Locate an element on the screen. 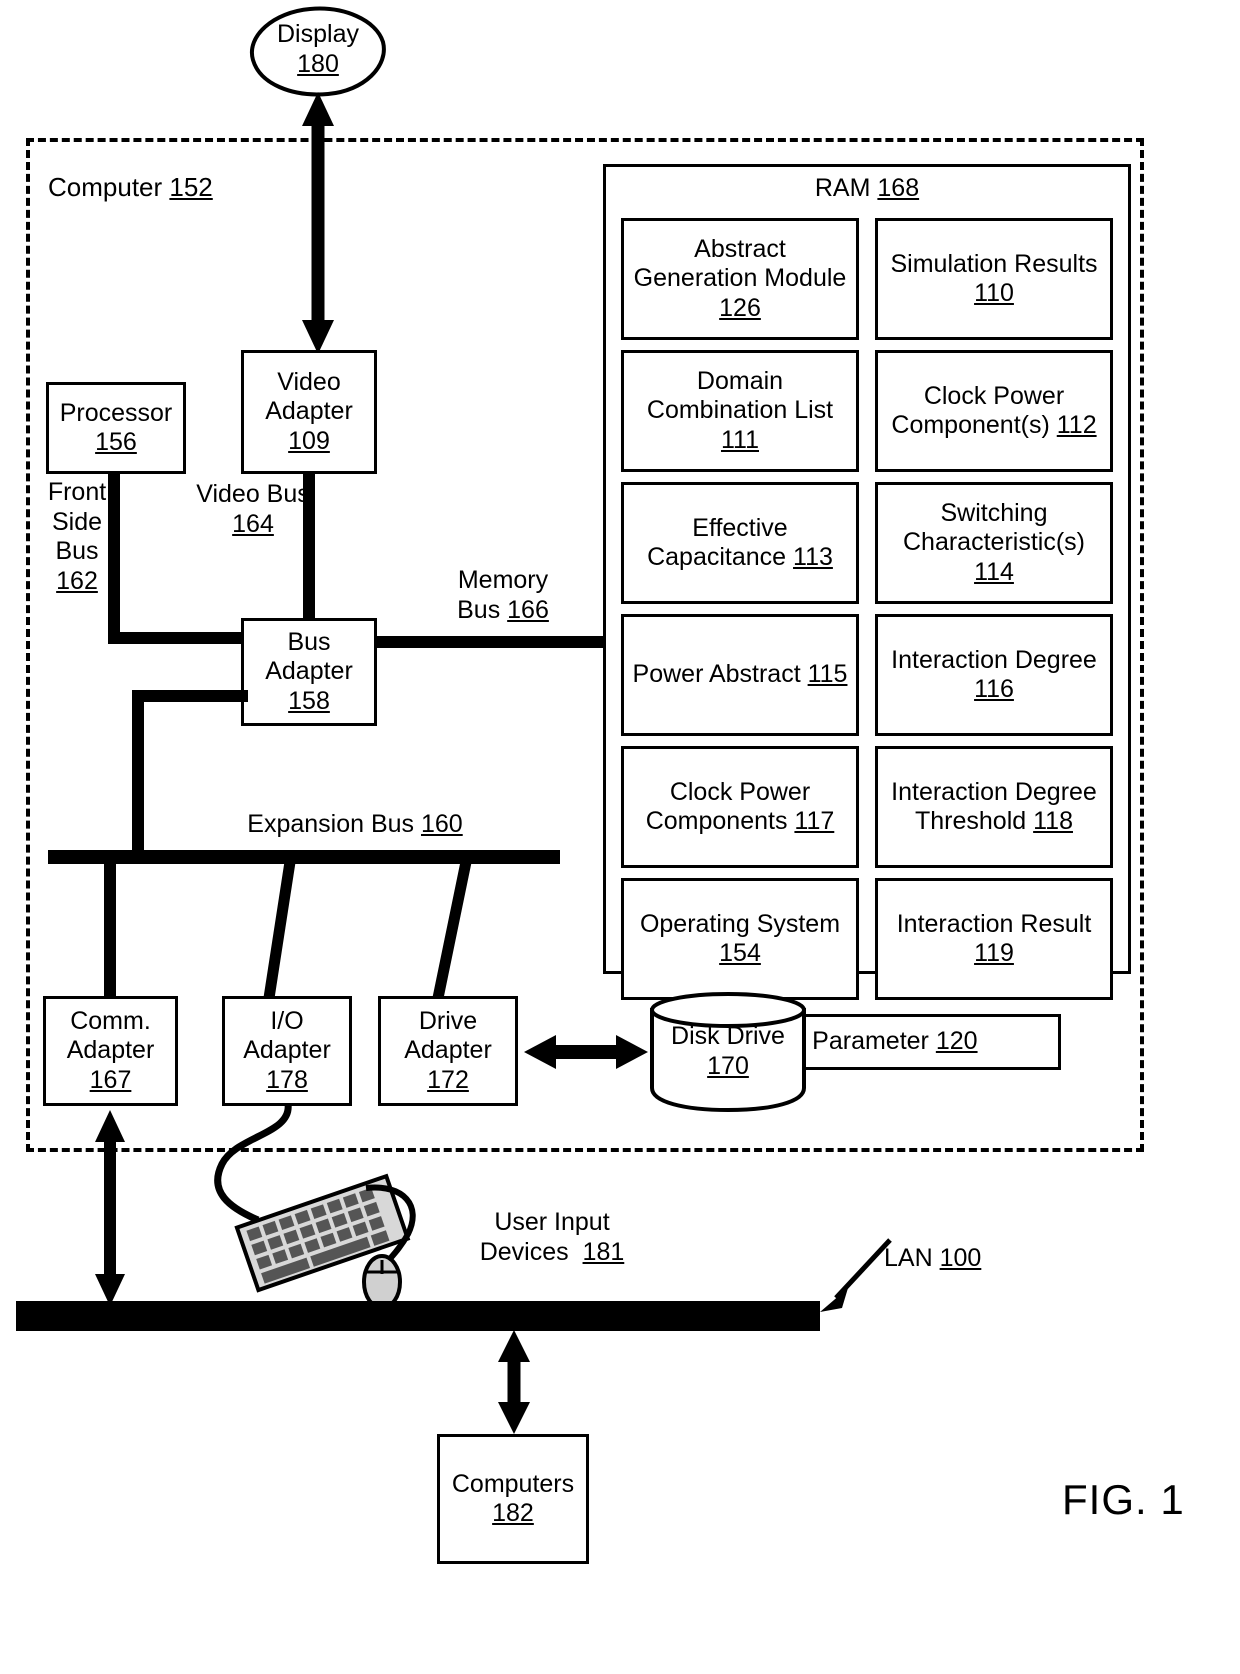 Image resolution: width=1240 pixels, height=1674 pixels. fsb-ref: 162 is located at coordinates (77, 580).